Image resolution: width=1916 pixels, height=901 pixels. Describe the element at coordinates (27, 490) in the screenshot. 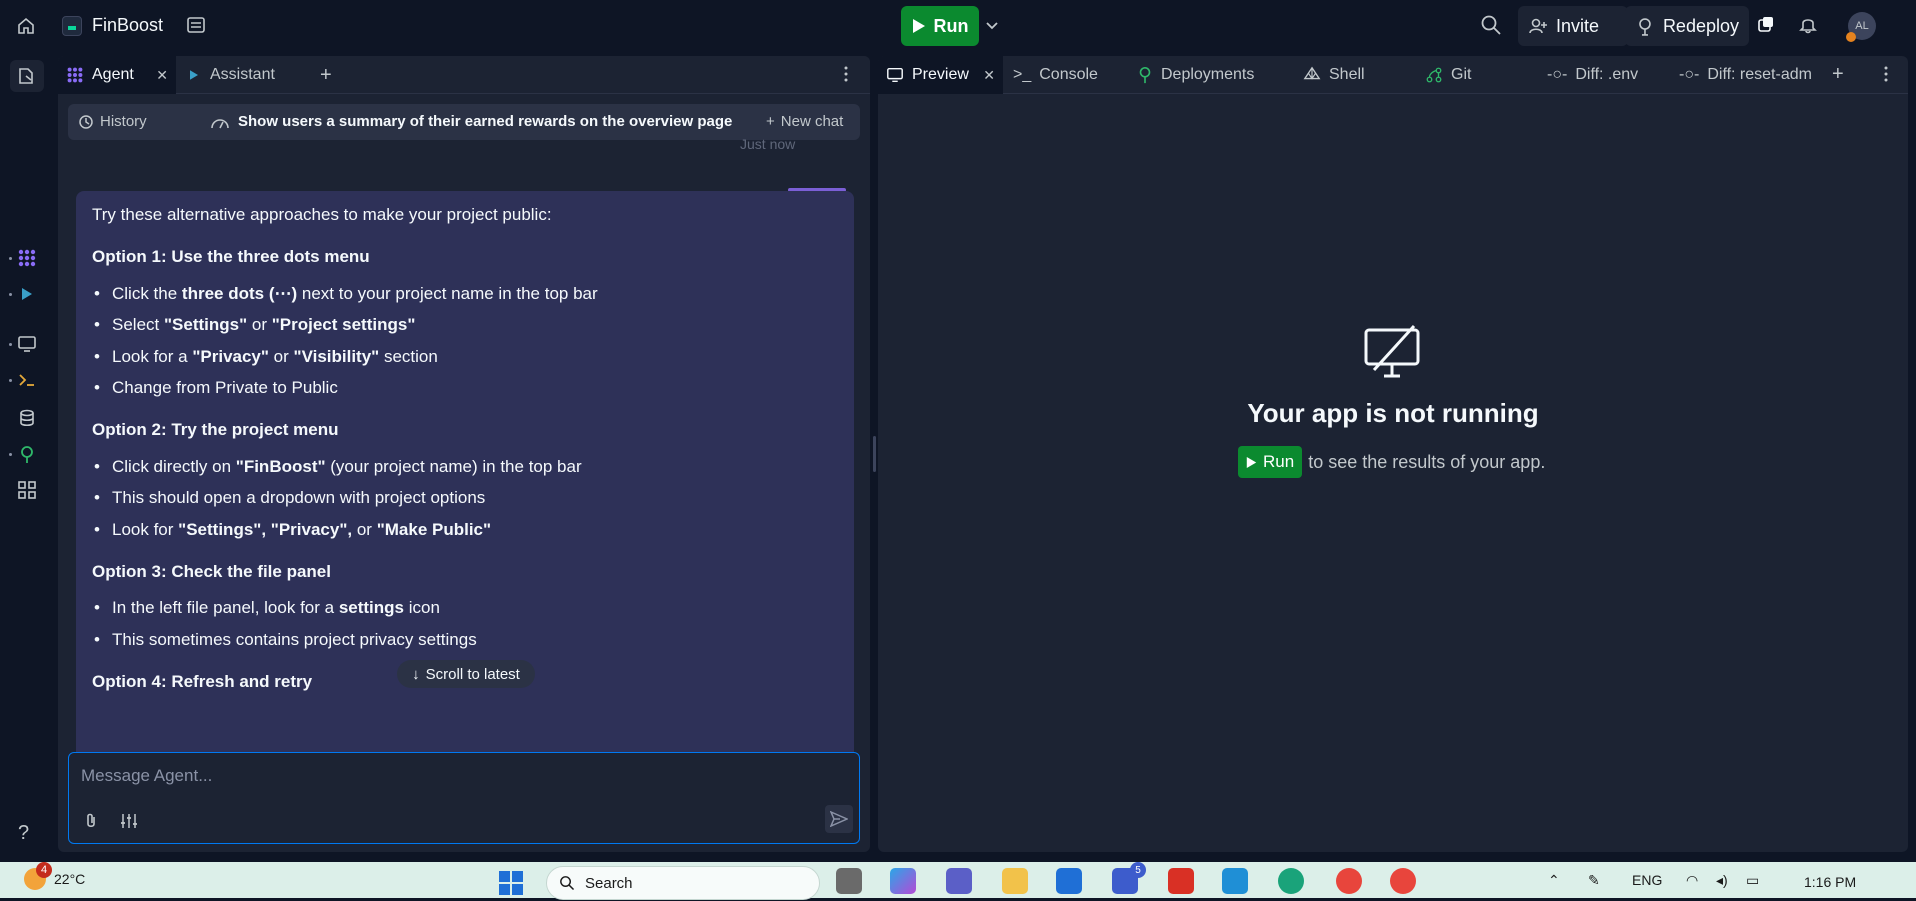

I see `all-tools-icon` at that location.